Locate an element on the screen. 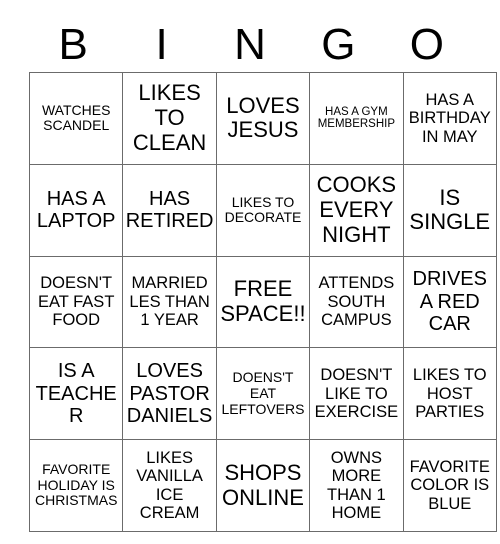 The width and height of the screenshot is (500, 544). bingo-cell-label: LOVES JESUS is located at coordinates (263, 117).